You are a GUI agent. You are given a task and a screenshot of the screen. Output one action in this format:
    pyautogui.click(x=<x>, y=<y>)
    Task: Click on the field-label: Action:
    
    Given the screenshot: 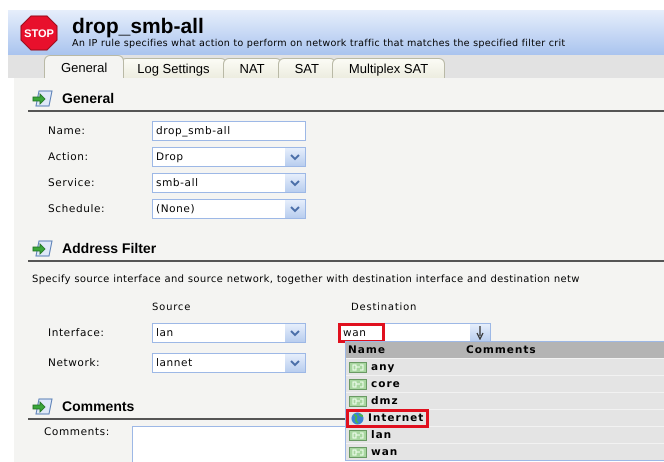 What is the action you would take?
    pyautogui.click(x=68, y=157)
    